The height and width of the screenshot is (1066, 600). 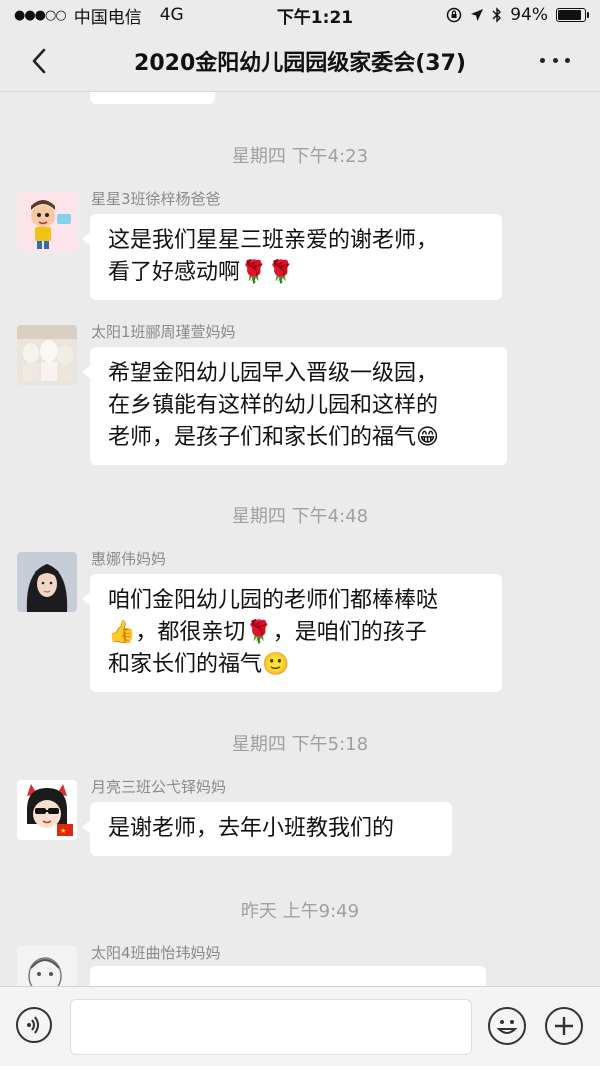 I want to click on voice-input-button, so click(x=34, y=1025).